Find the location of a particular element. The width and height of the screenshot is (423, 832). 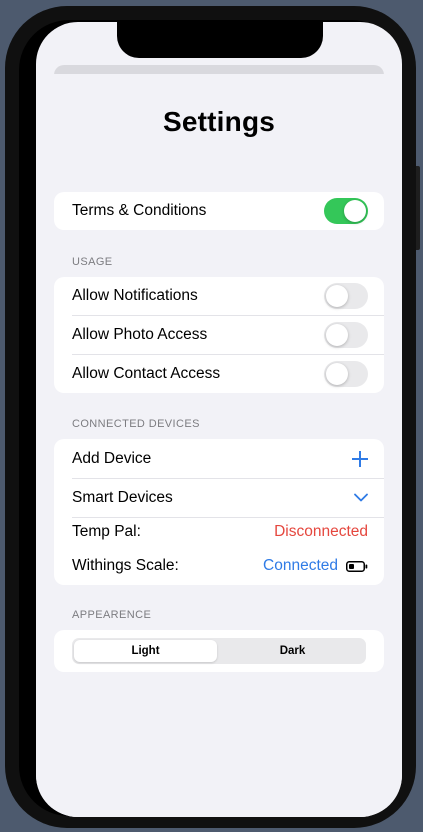

appearance-section-header: APPEARENCE is located at coordinates (112, 615).